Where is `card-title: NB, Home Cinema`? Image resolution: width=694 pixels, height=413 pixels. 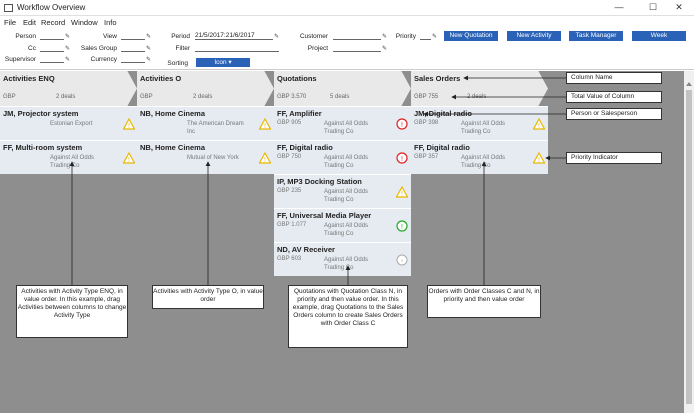
card-title: NB, Home Cinema is located at coordinates (173, 147).